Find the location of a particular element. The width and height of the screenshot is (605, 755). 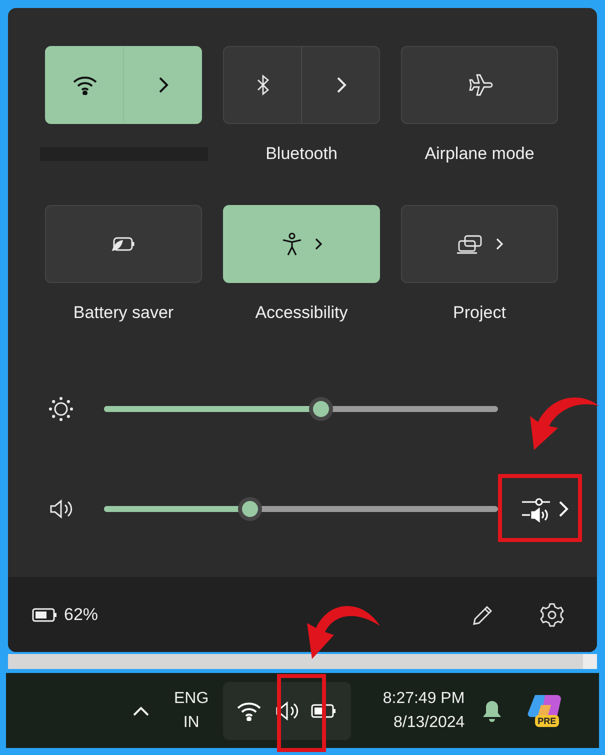

bluetooth-icon is located at coordinates (262, 85).